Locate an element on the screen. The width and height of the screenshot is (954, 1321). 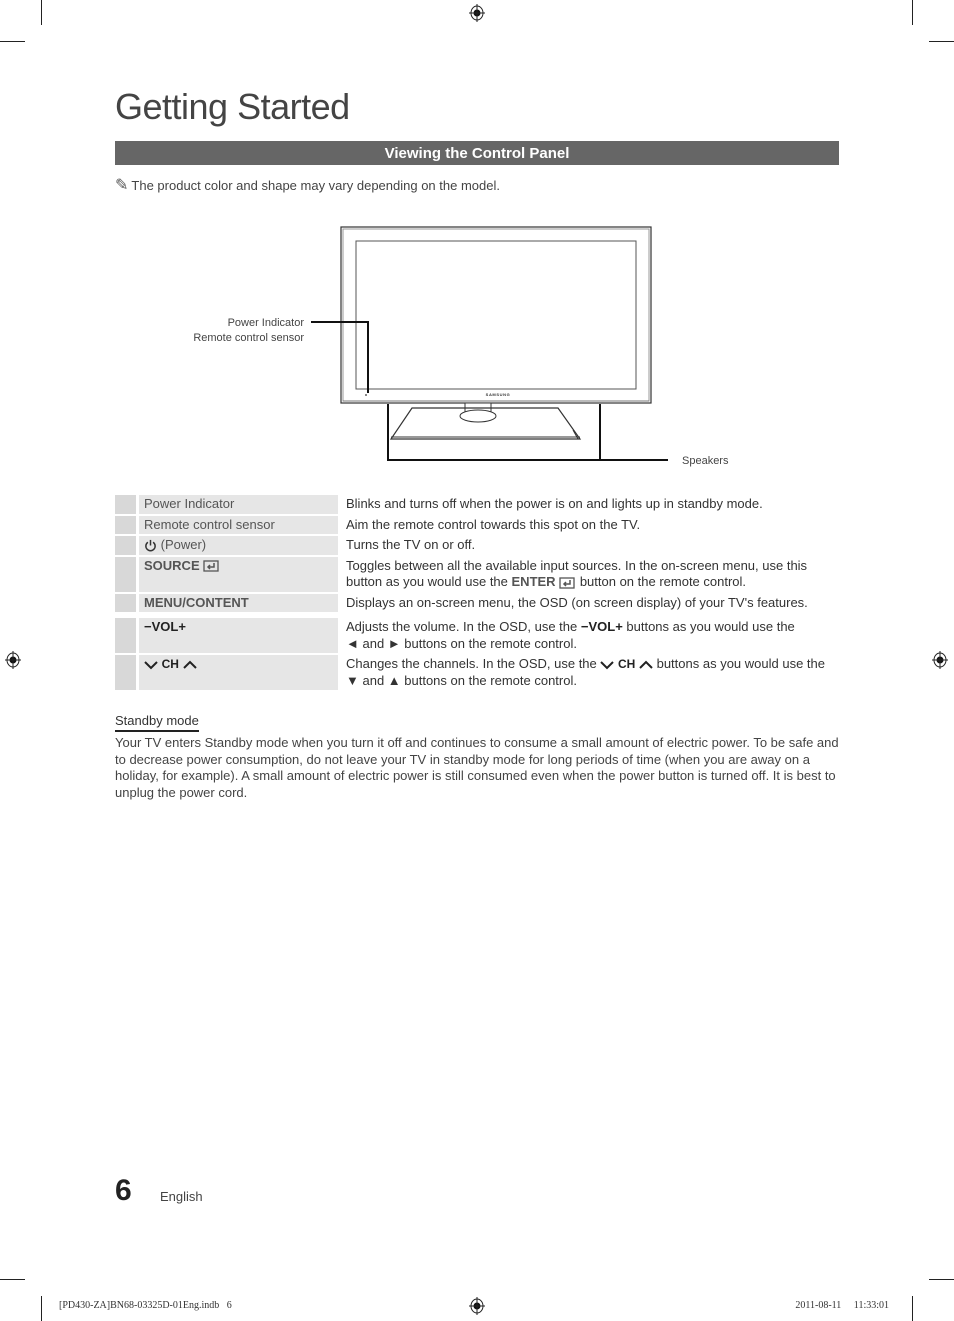
brand-logo: SAMSUNG is located at coordinates (498, 394).